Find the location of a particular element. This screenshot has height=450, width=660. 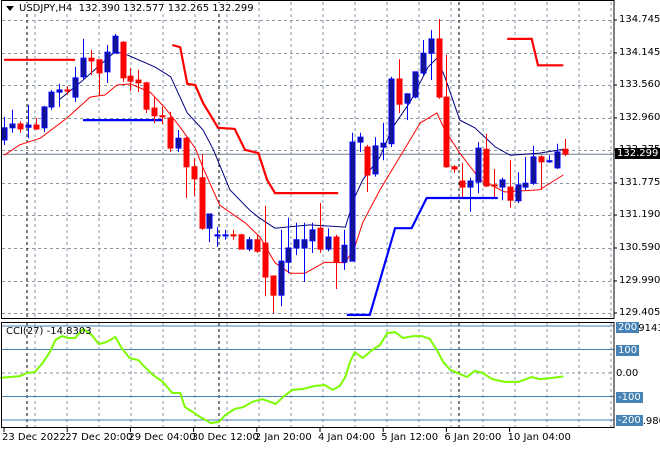

time-axis-label: 29 Dec 04:00 is located at coordinates (162, 437).